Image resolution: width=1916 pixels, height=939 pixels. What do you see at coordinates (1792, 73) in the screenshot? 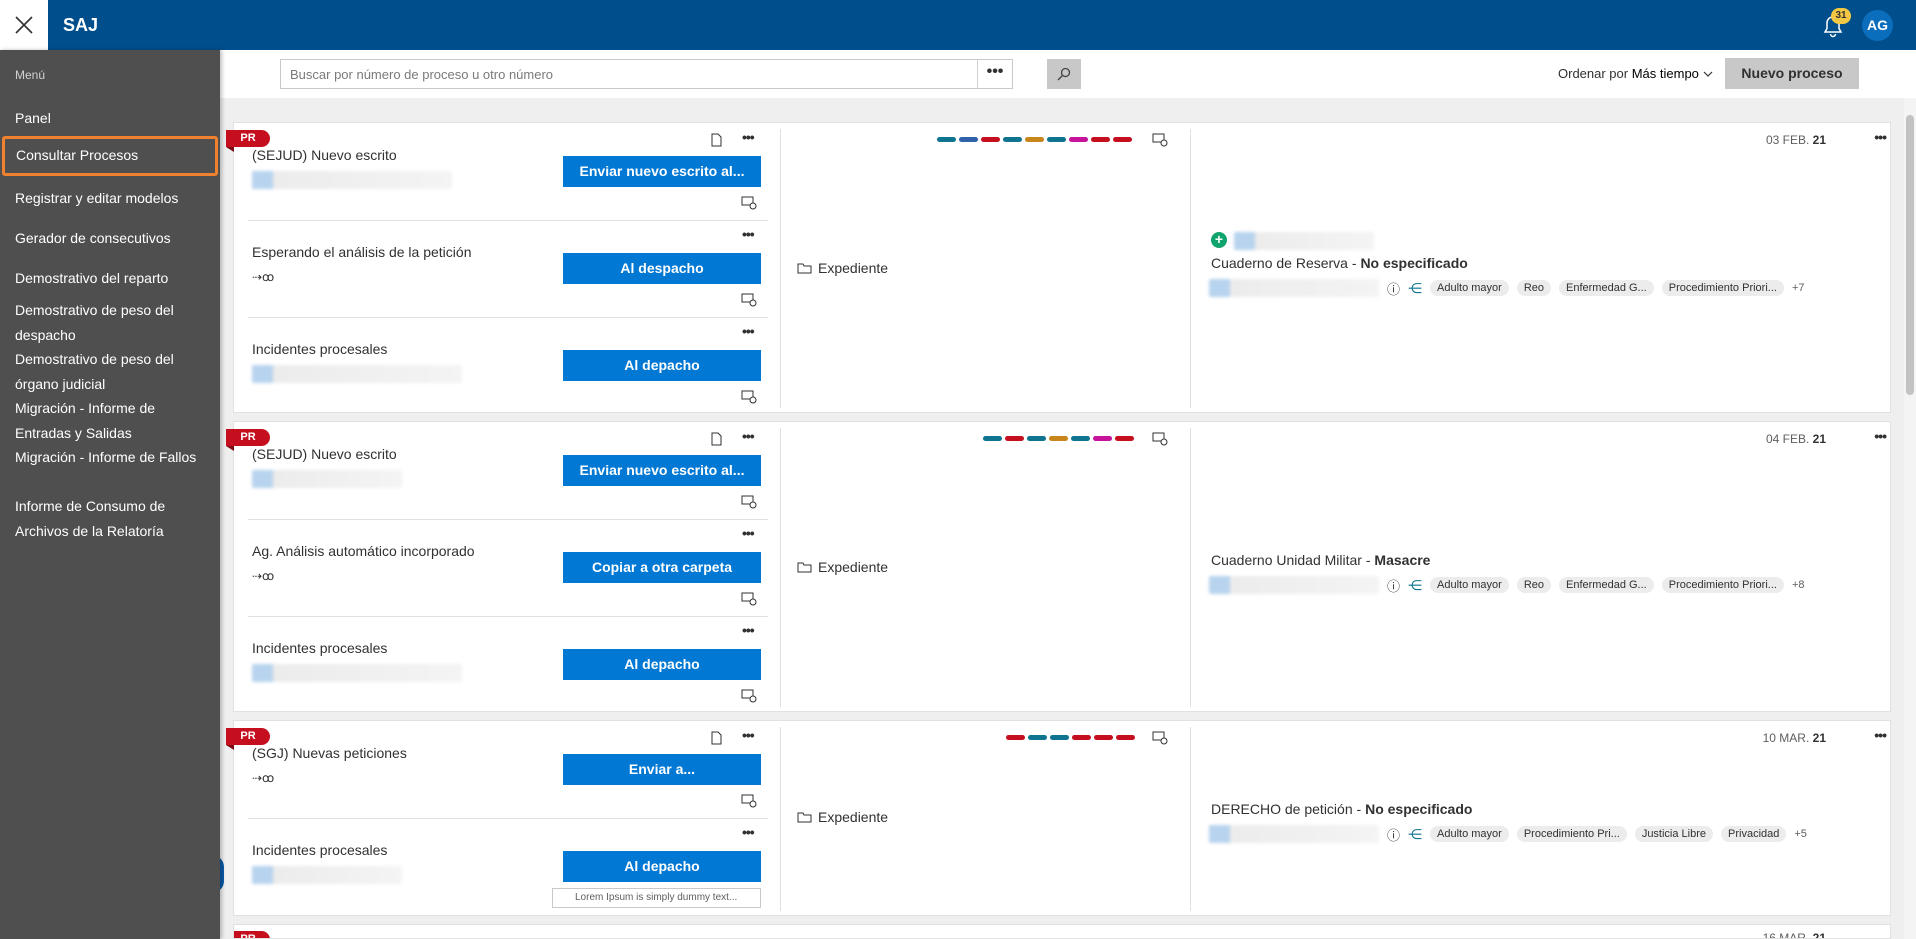
I see `new-process-button: Nuevo proceso` at bounding box center [1792, 73].